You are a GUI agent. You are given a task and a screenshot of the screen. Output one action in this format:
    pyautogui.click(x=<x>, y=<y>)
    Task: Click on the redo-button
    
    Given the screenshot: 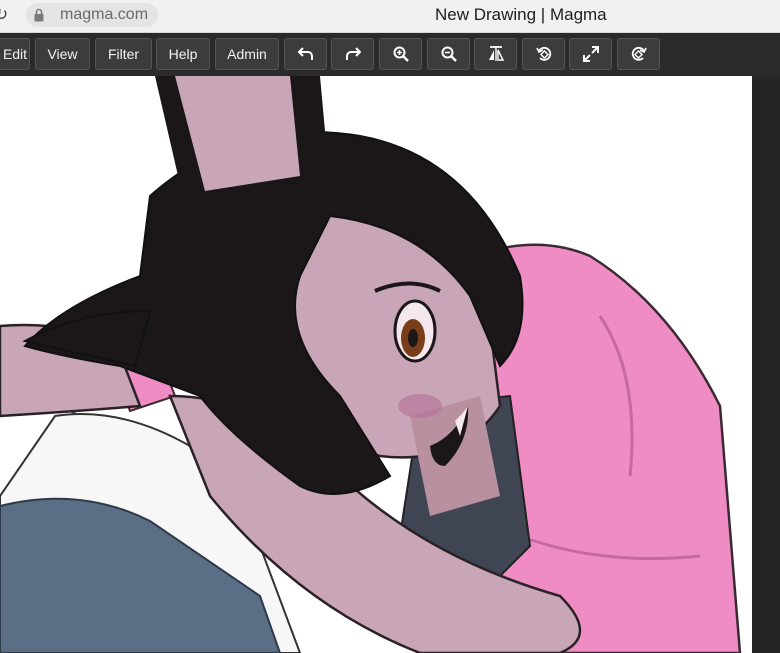 What is the action you would take?
    pyautogui.click(x=352, y=54)
    